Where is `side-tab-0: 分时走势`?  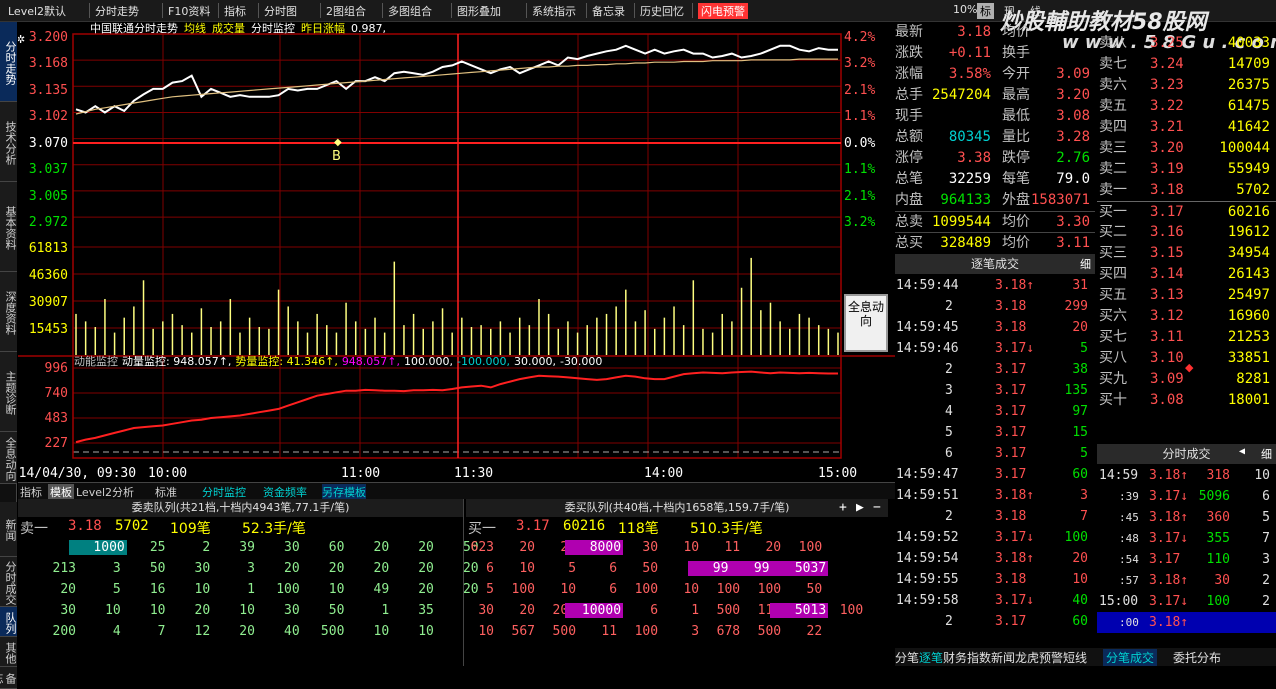 side-tab-0: 分时走势 is located at coordinates (8, 62).